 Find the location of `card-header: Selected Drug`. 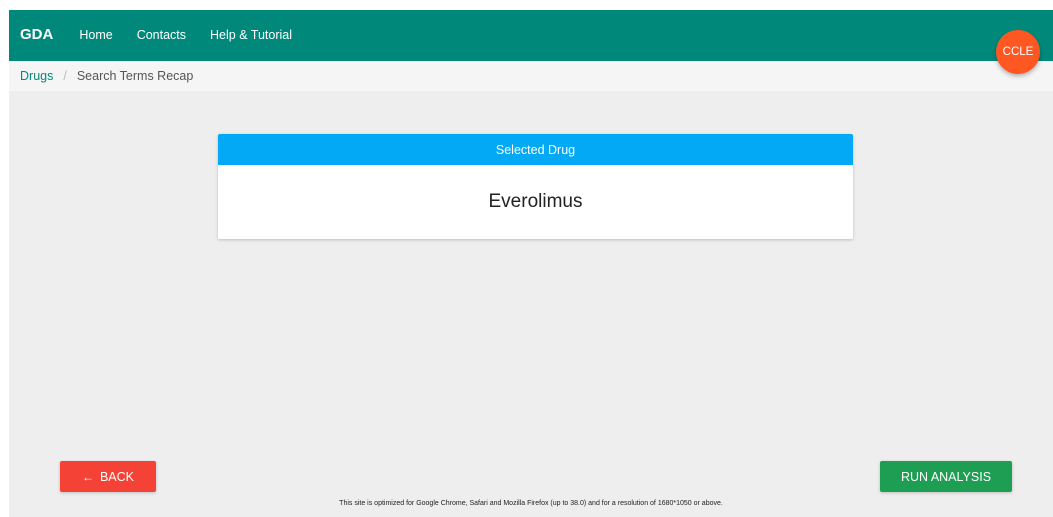

card-header: Selected Drug is located at coordinates (535, 149).